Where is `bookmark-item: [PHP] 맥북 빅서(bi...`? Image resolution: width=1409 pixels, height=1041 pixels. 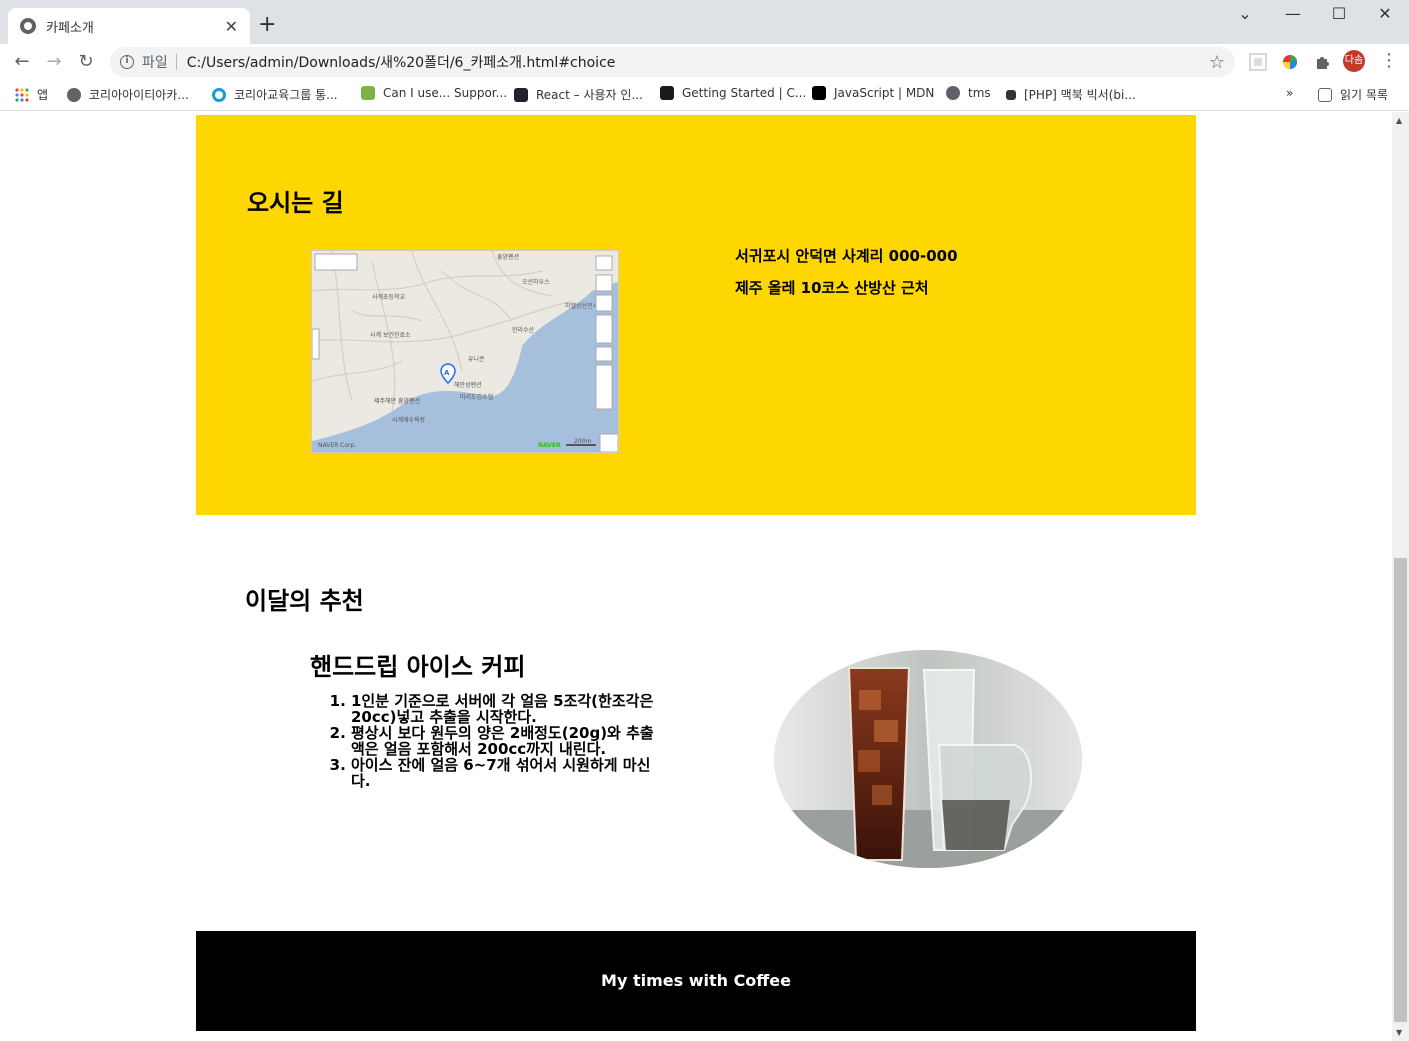
bookmark-item: [PHP] 맥북 빅서(bi... is located at coordinates (1071, 94).